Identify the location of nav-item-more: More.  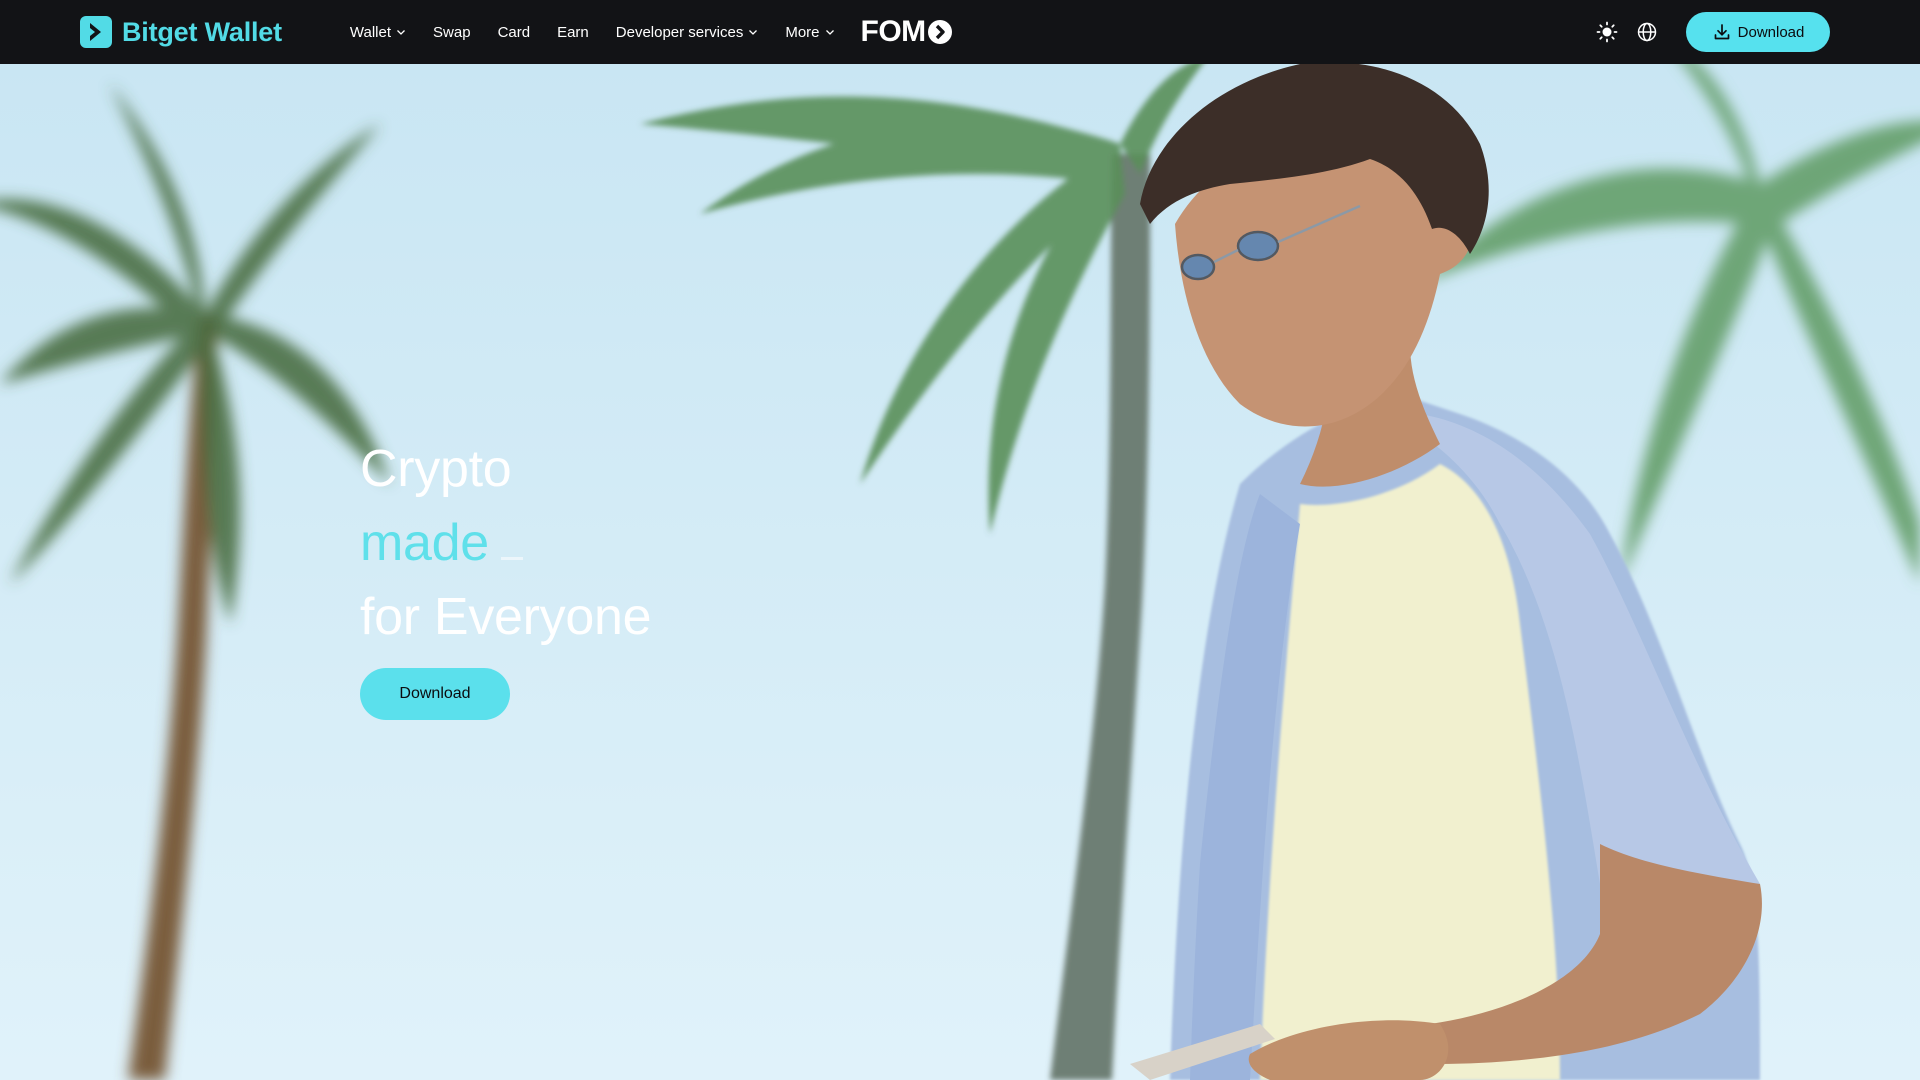
(809, 32).